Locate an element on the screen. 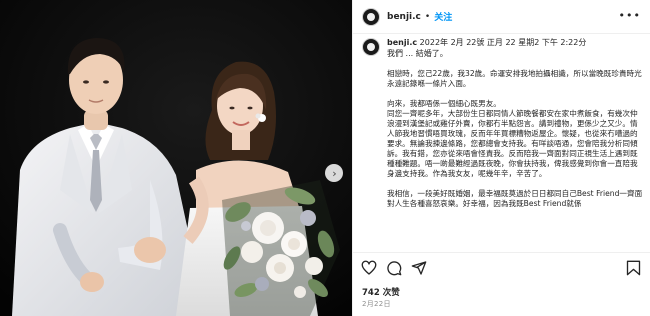 The width and height of the screenshot is (650, 316). next-photo-button: › is located at coordinates (334, 173).